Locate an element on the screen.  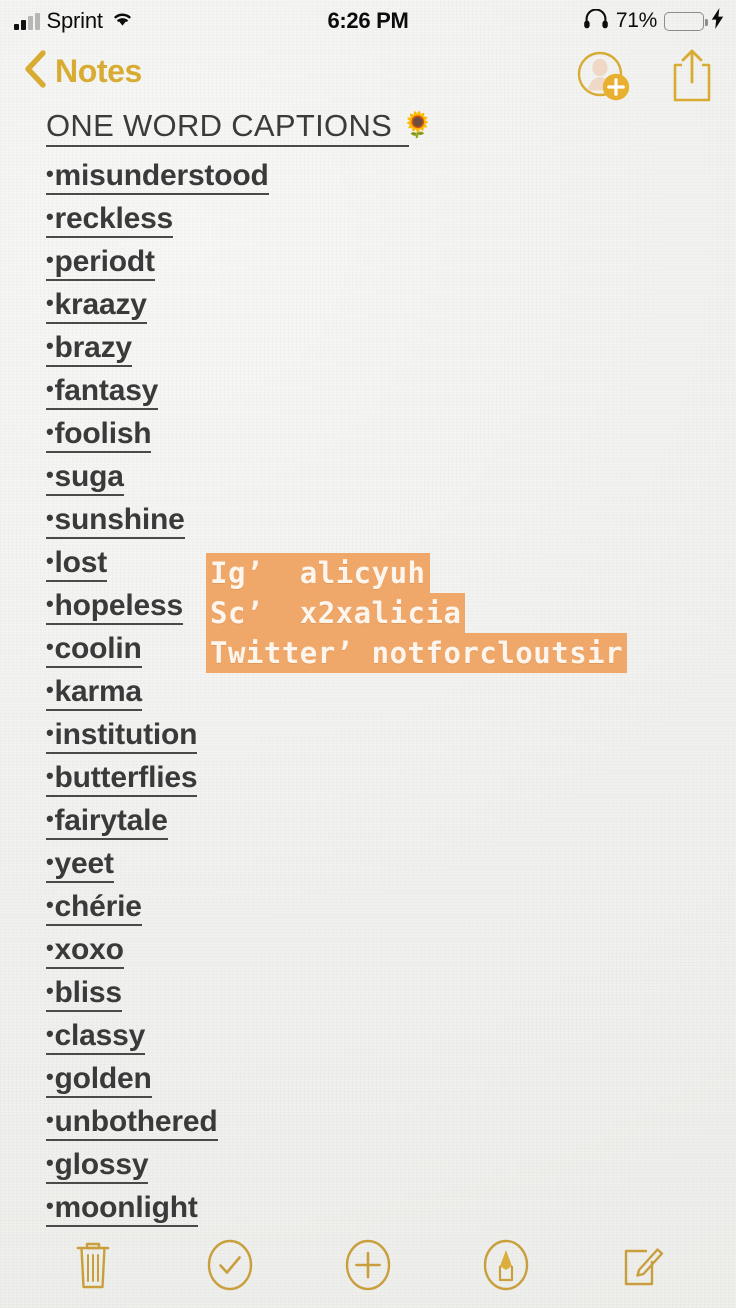
list-item: • unbothered is located at coordinates (391, 1119).